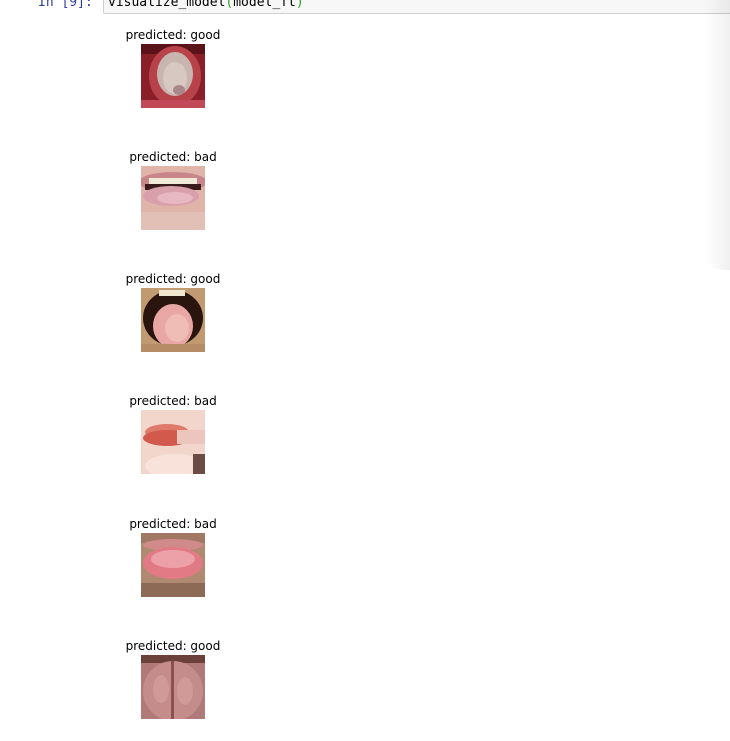  What do you see at coordinates (264, 5) in the screenshot?
I see `function-argument: model_ft` at bounding box center [264, 5].